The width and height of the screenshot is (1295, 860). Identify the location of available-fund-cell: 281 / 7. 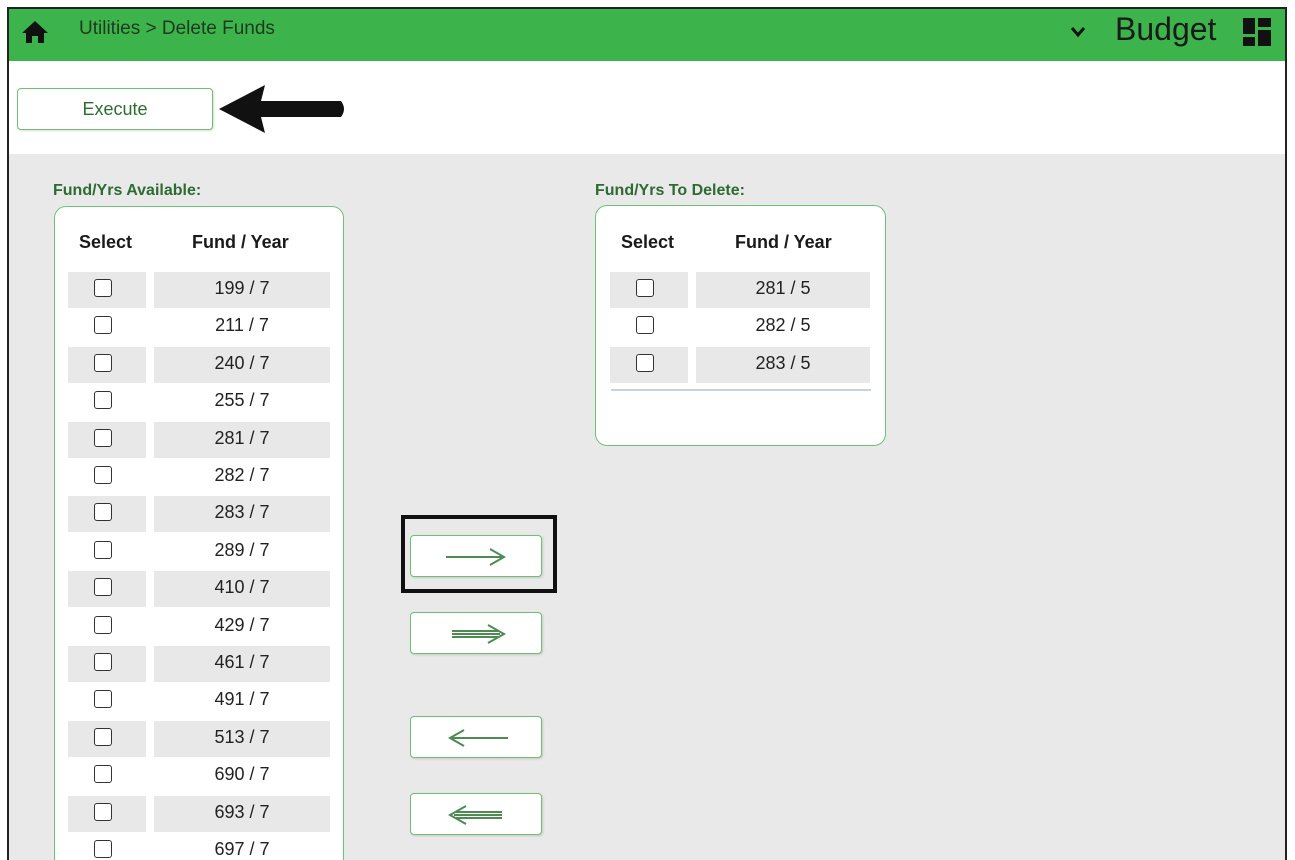
(242, 439).